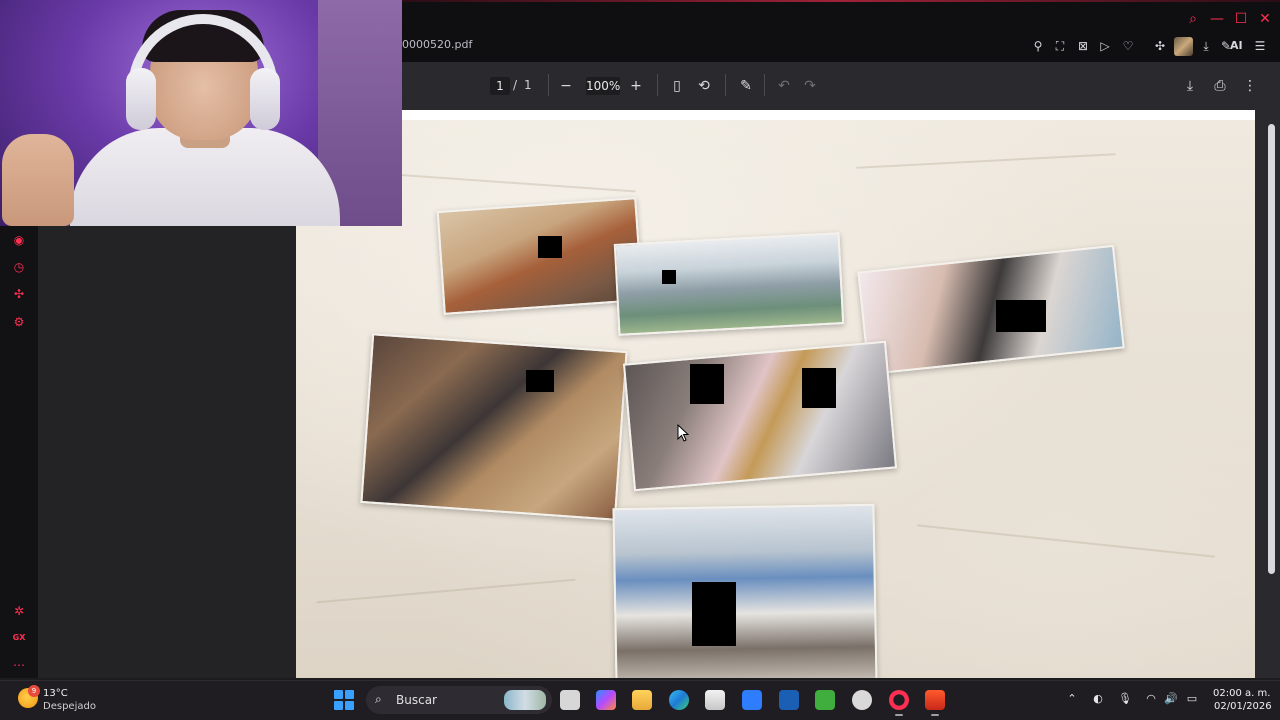 The width and height of the screenshot is (1280, 720). What do you see at coordinates (494, 427) in the screenshot?
I see `photo-shop` at bounding box center [494, 427].